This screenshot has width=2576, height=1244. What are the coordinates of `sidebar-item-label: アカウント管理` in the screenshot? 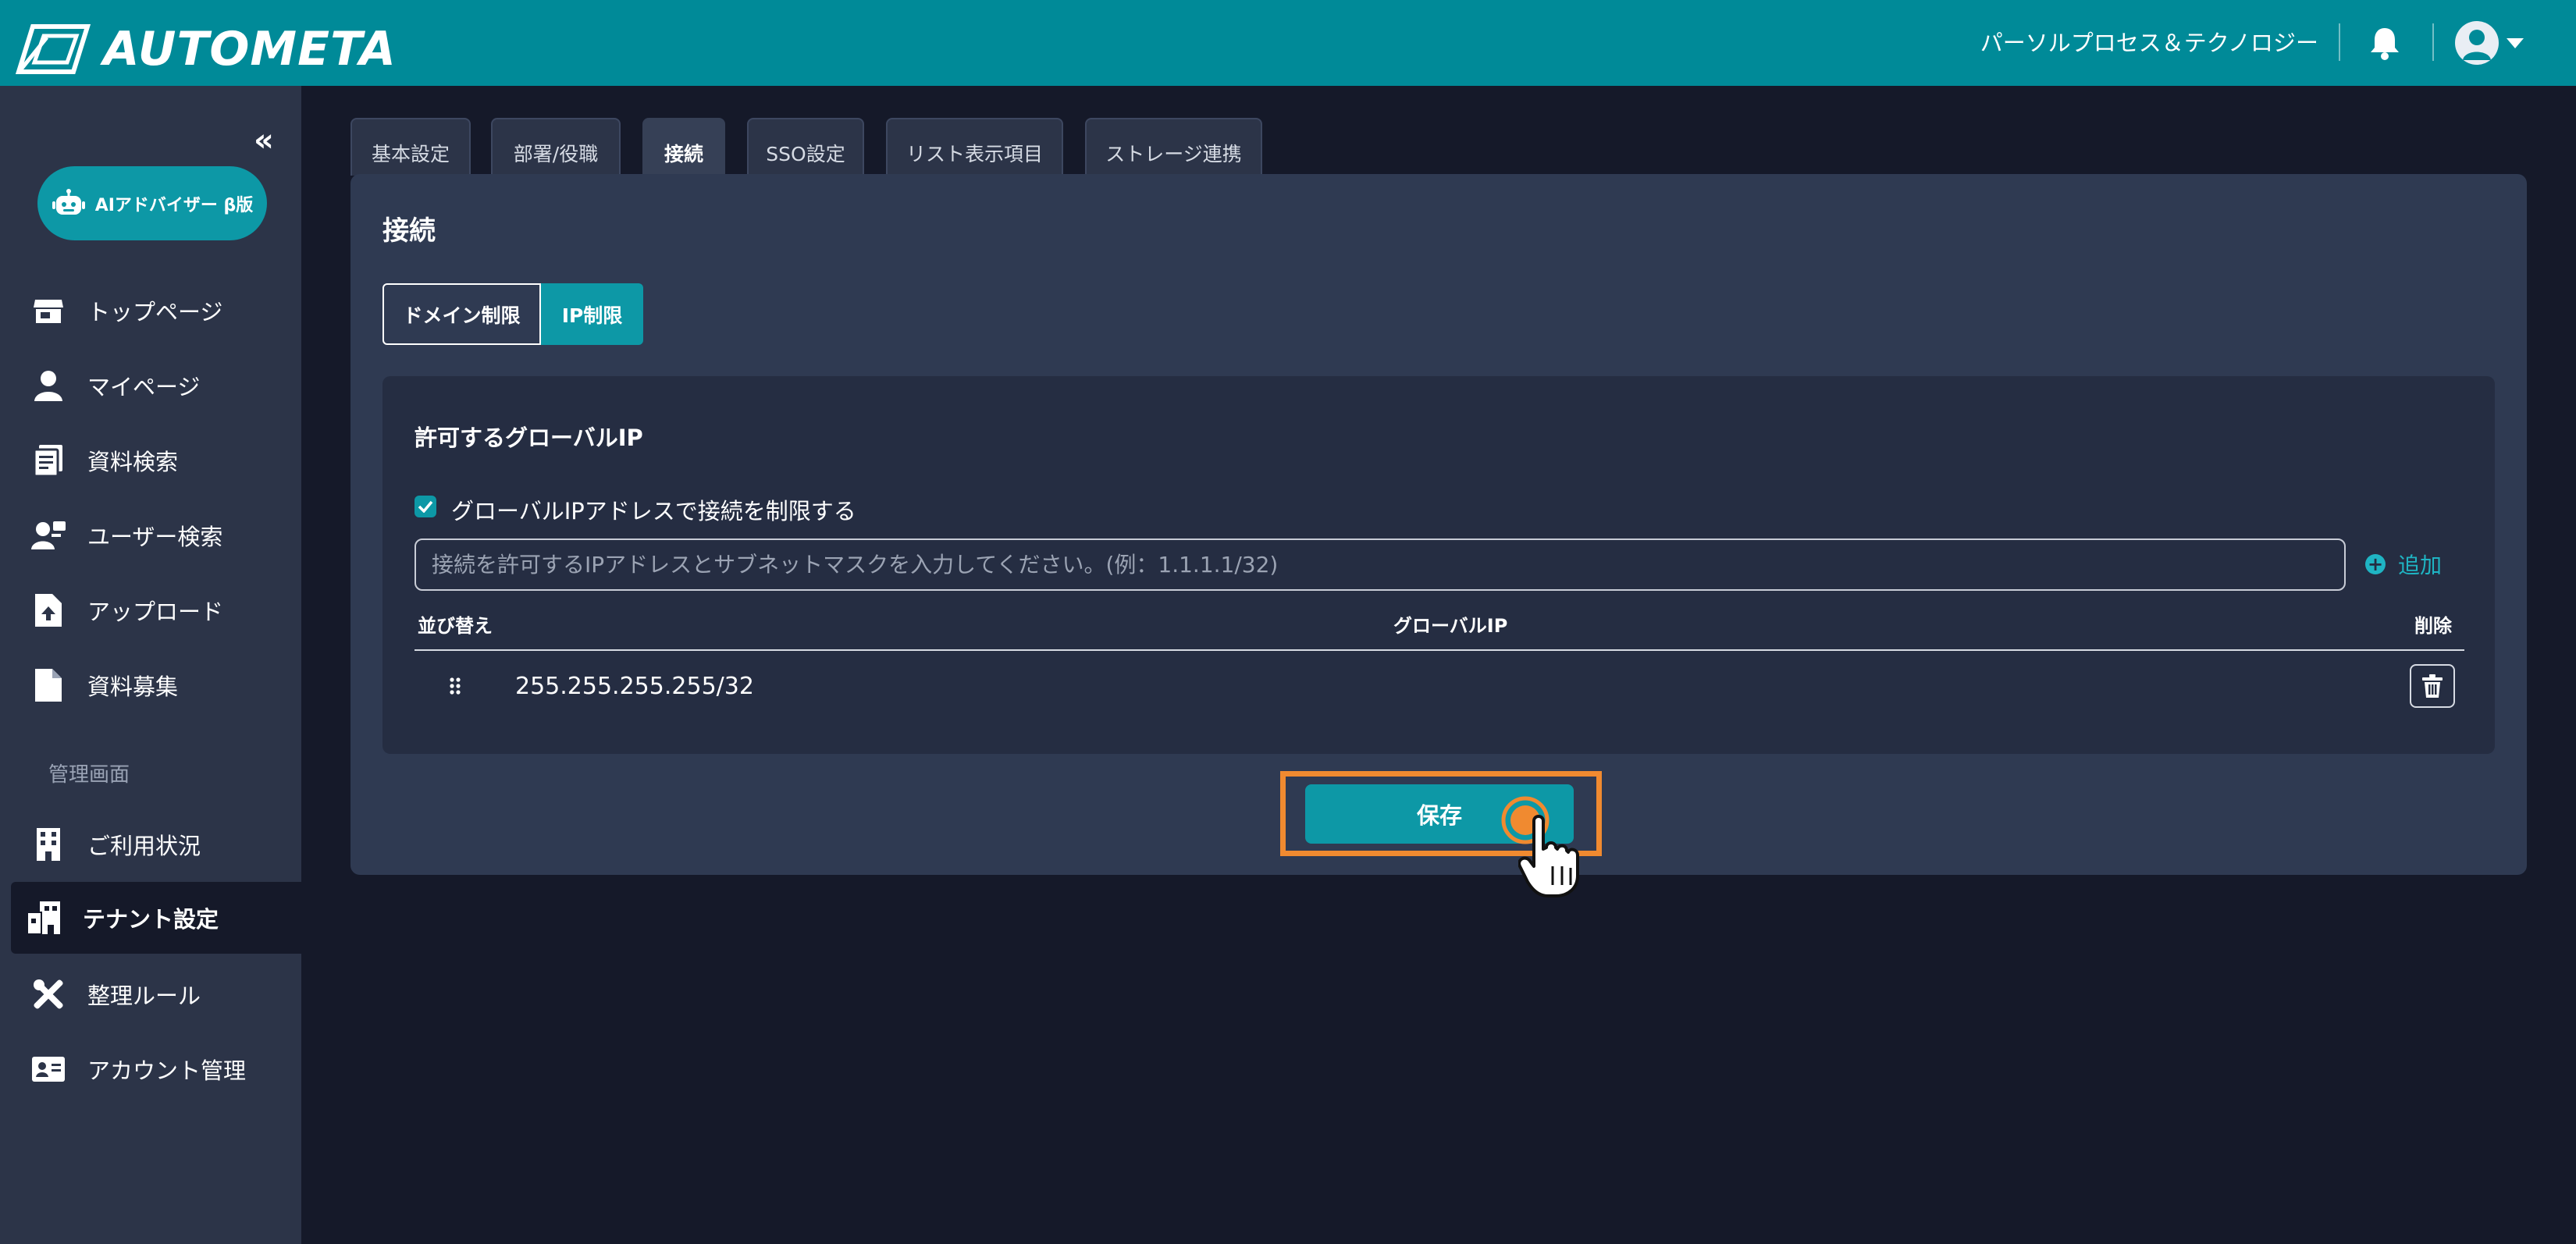 It's located at (167, 1070).